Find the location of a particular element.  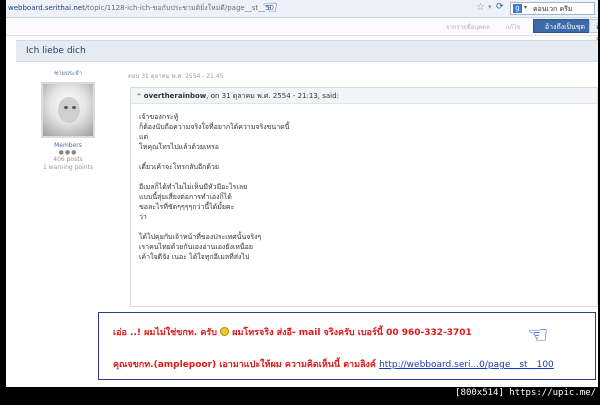

dropdown-icon: ▾ is located at coordinates (490, 7).